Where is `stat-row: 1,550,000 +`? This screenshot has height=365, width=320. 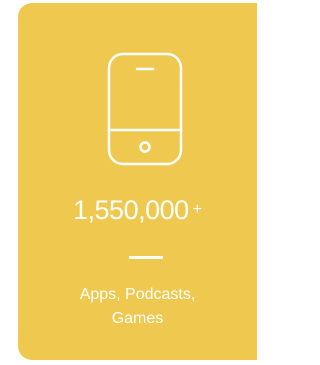 stat-row: 1,550,000 + is located at coordinates (137, 210).